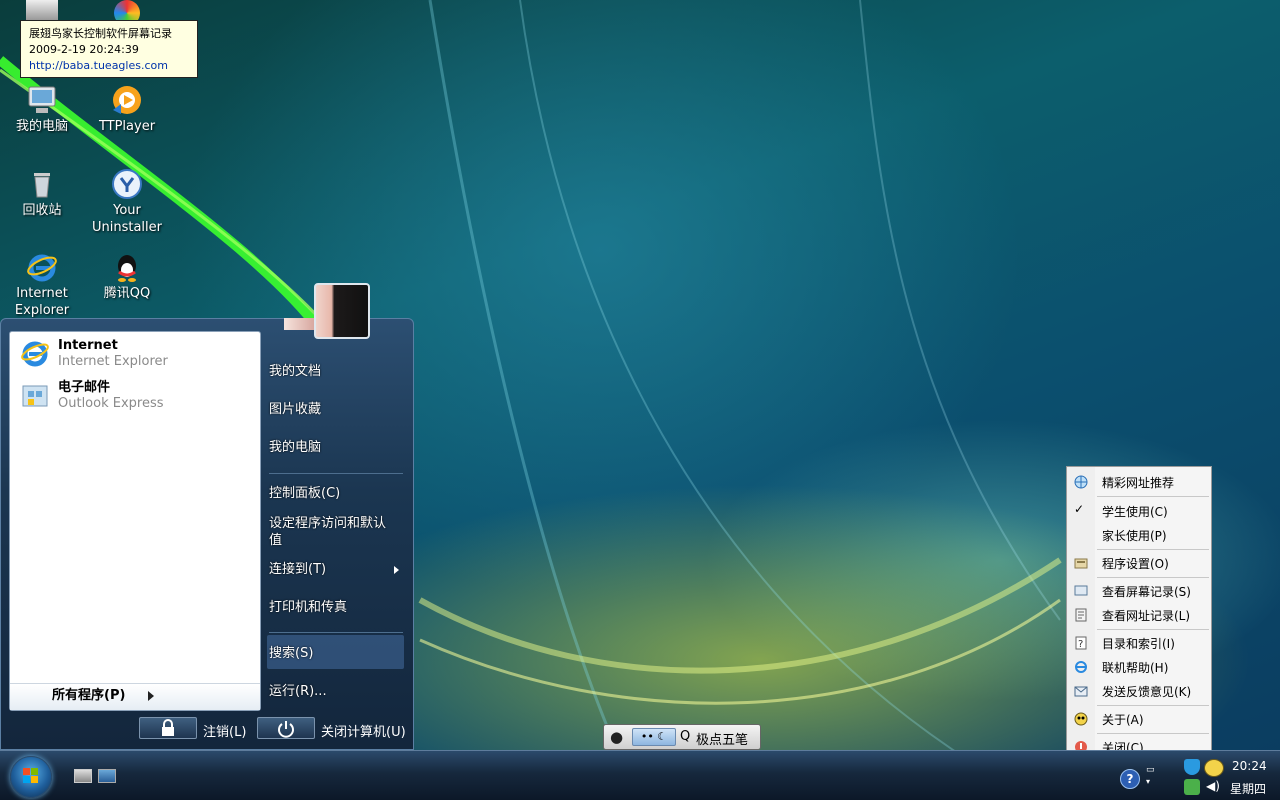 This screenshot has width=1280, height=800. Describe the element at coordinates (332, 532) in the screenshot. I see `start-item-program-access: 设定程序访问和默认值` at that location.